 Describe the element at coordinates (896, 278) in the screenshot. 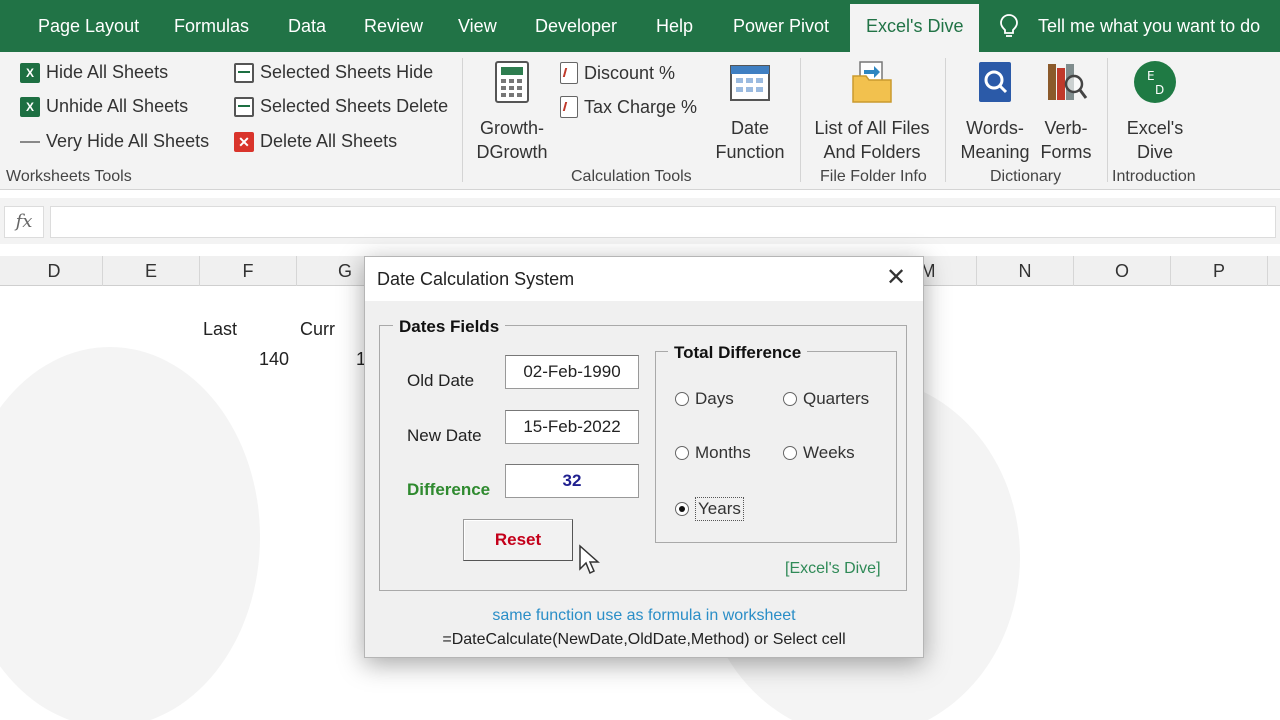

I see `close-icon: ✕` at that location.